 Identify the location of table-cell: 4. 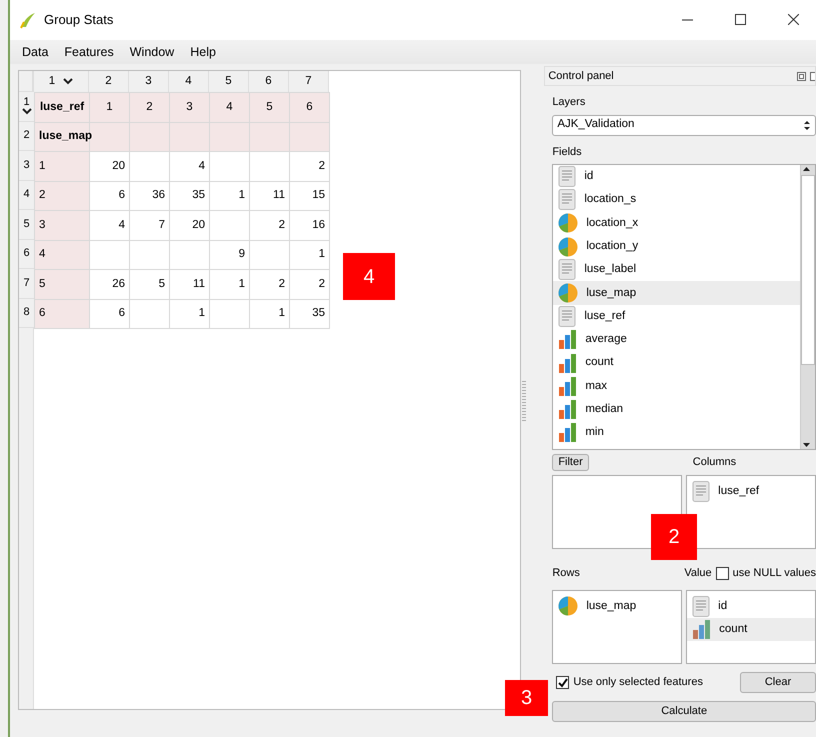
(110, 225).